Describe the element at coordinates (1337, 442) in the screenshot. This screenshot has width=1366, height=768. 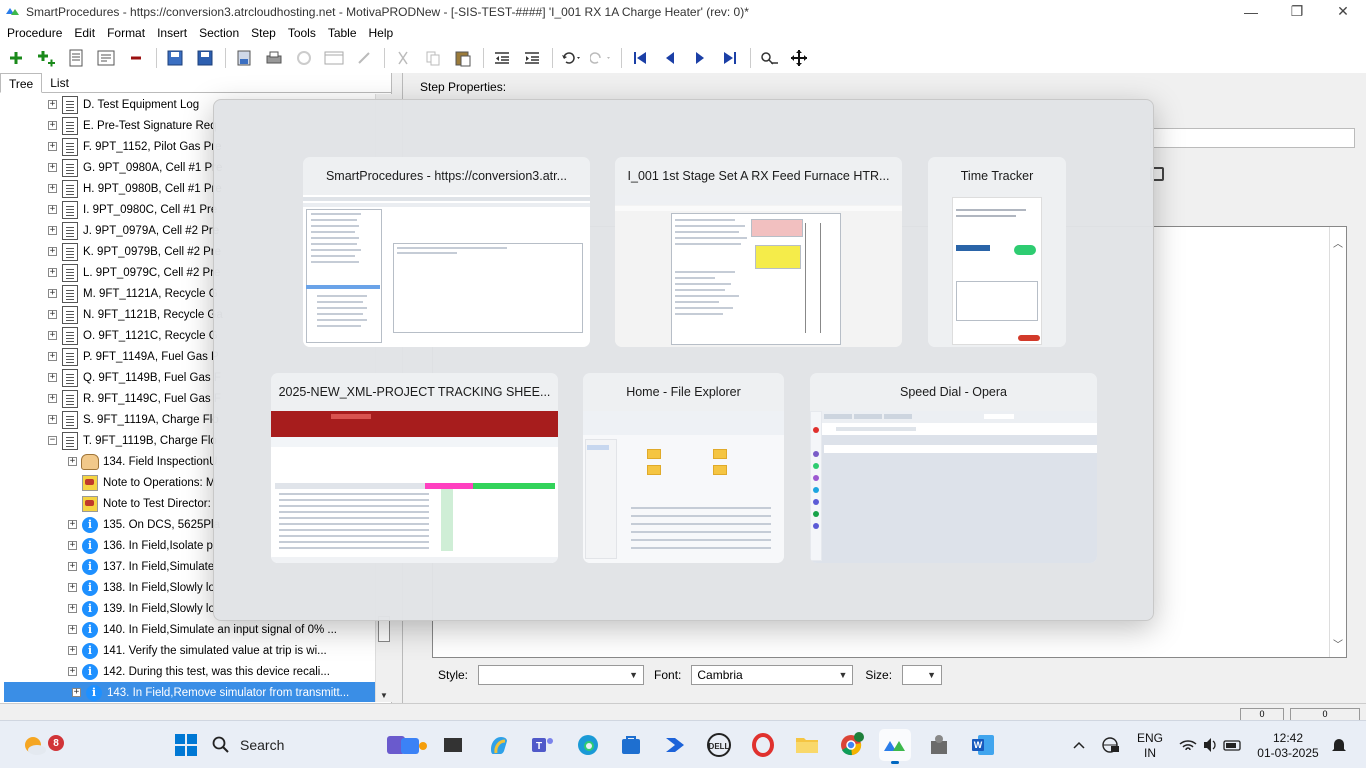
I see `editor-scrollbar: ︿ ﹀` at that location.